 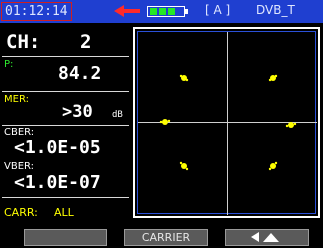 What do you see at coordinates (80, 73) in the screenshot?
I see `power-value: 84.2` at bounding box center [80, 73].